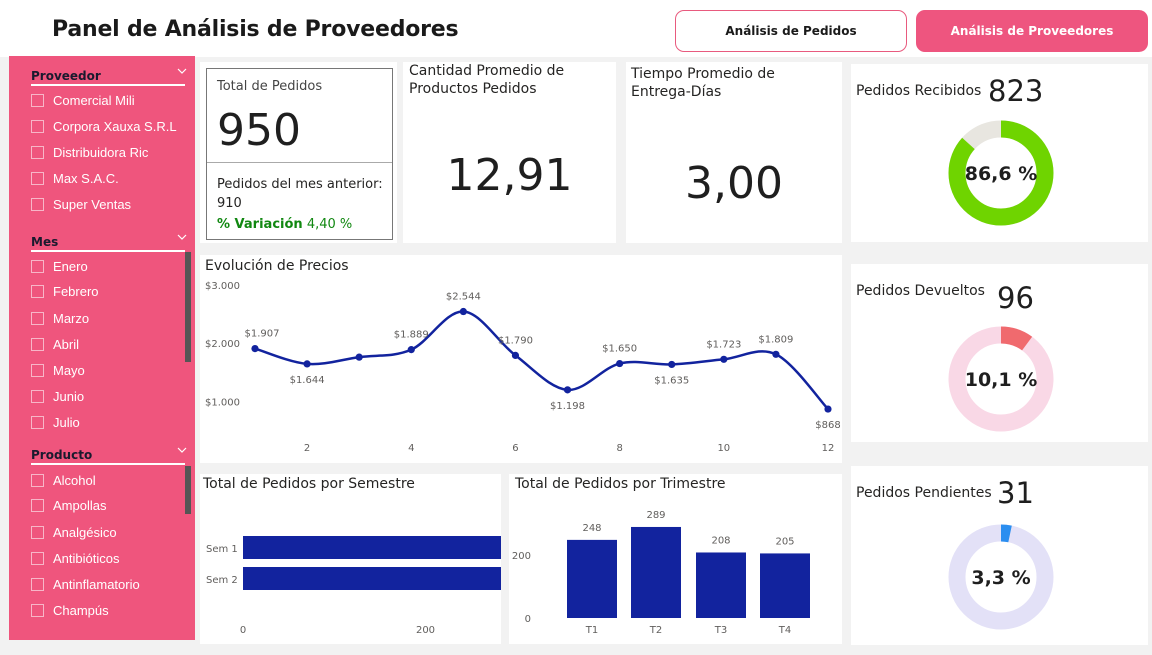 The image size is (1152, 655). I want to click on total-pedidos-value: 950, so click(259, 130).